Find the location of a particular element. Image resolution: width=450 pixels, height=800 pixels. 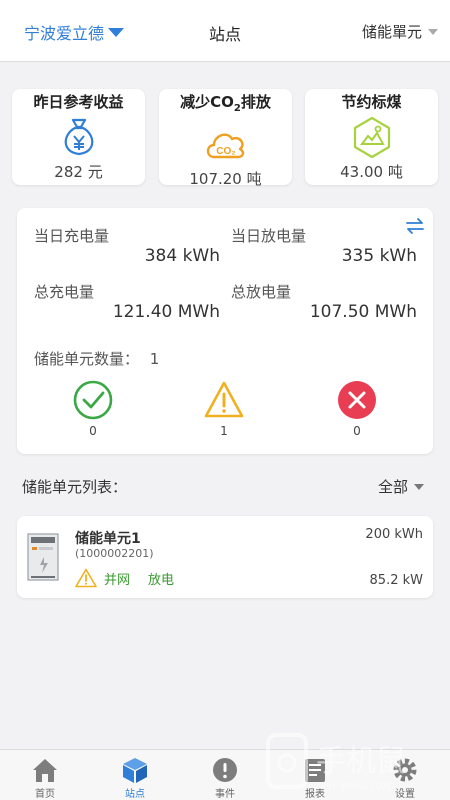

tab-events: 事件 is located at coordinates (225, 775).